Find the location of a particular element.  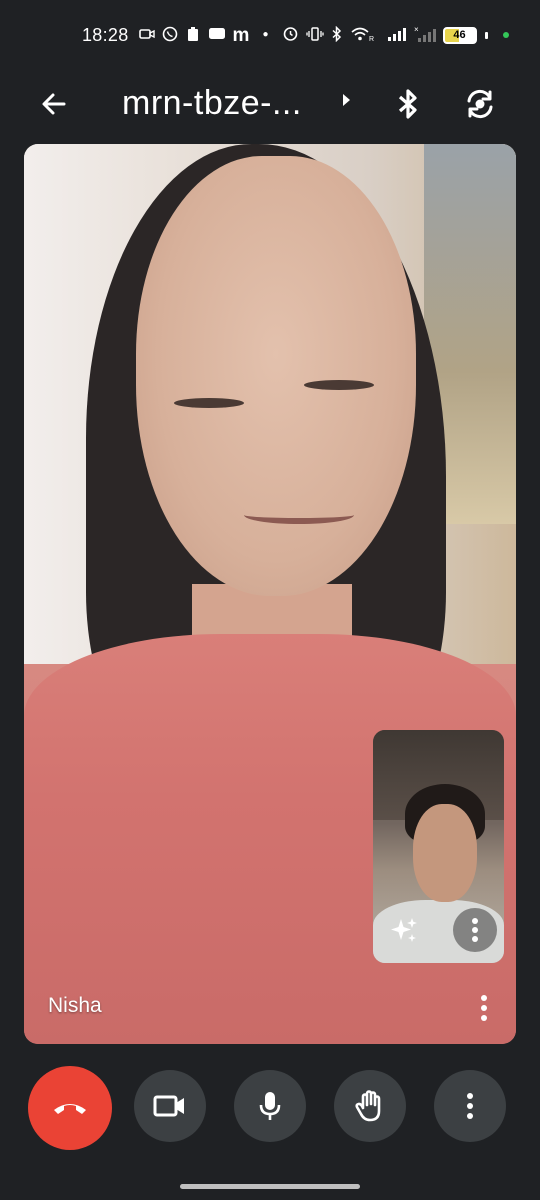

switch-camera-button is located at coordinates (480, 104).